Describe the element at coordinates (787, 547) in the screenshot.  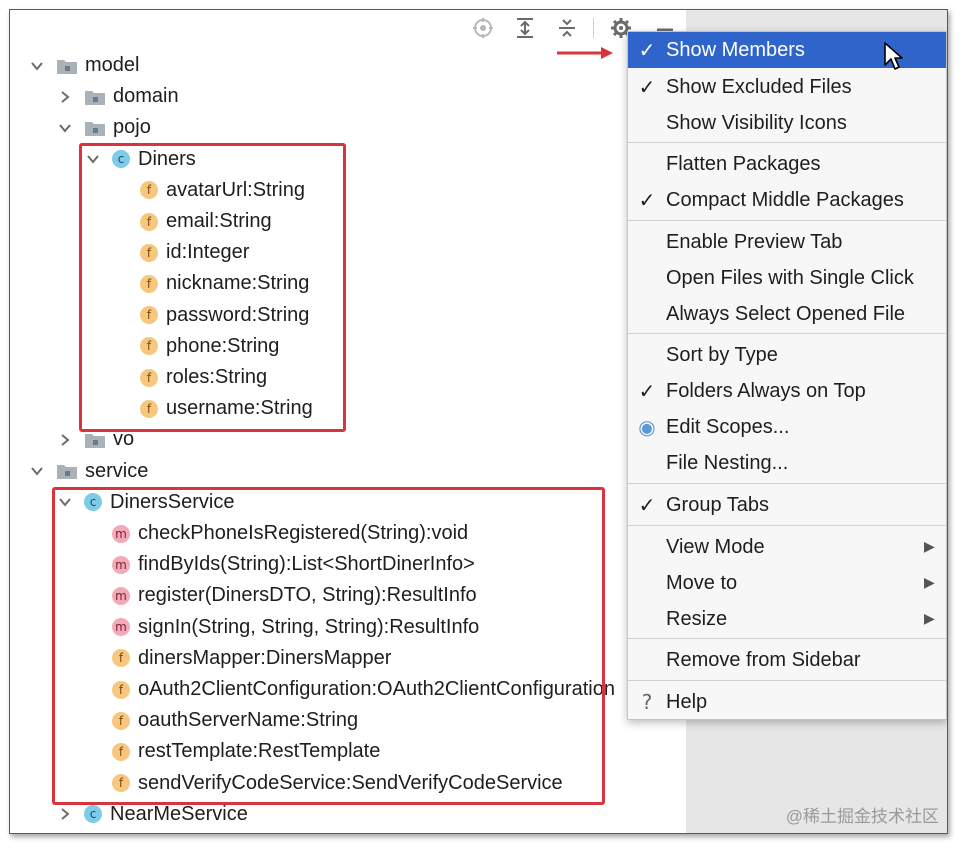
I see `menu-item-view-mode: View Mode ▶` at that location.